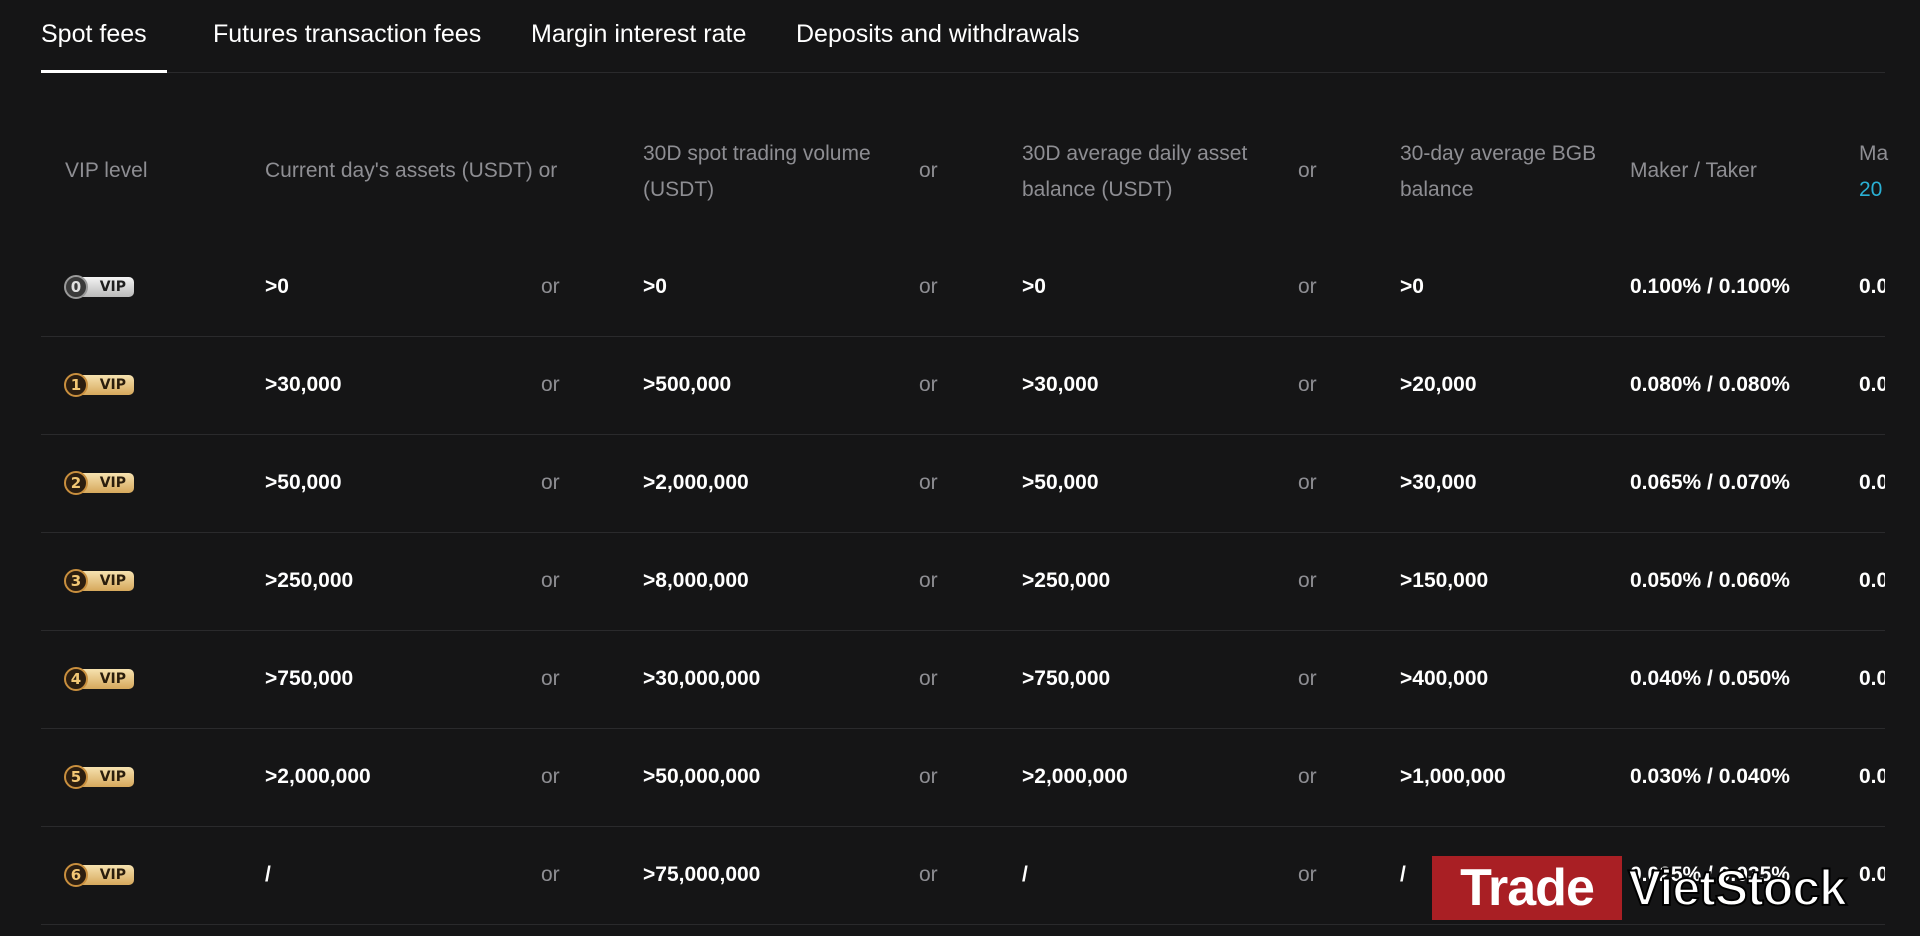 The width and height of the screenshot is (1920, 936). I want to click on cell-current-day-assets: >750,000, so click(309, 678).